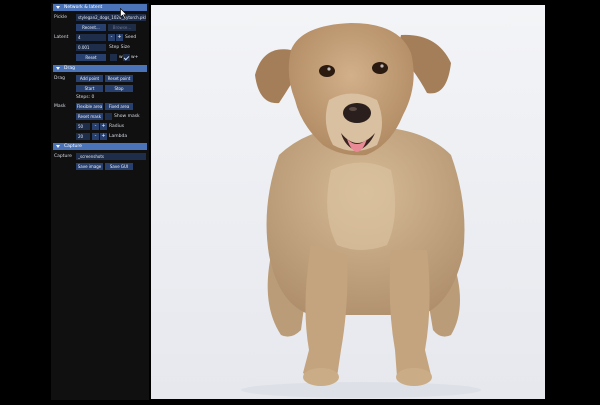  I want to click on latent-label: Latent, so click(61, 37).